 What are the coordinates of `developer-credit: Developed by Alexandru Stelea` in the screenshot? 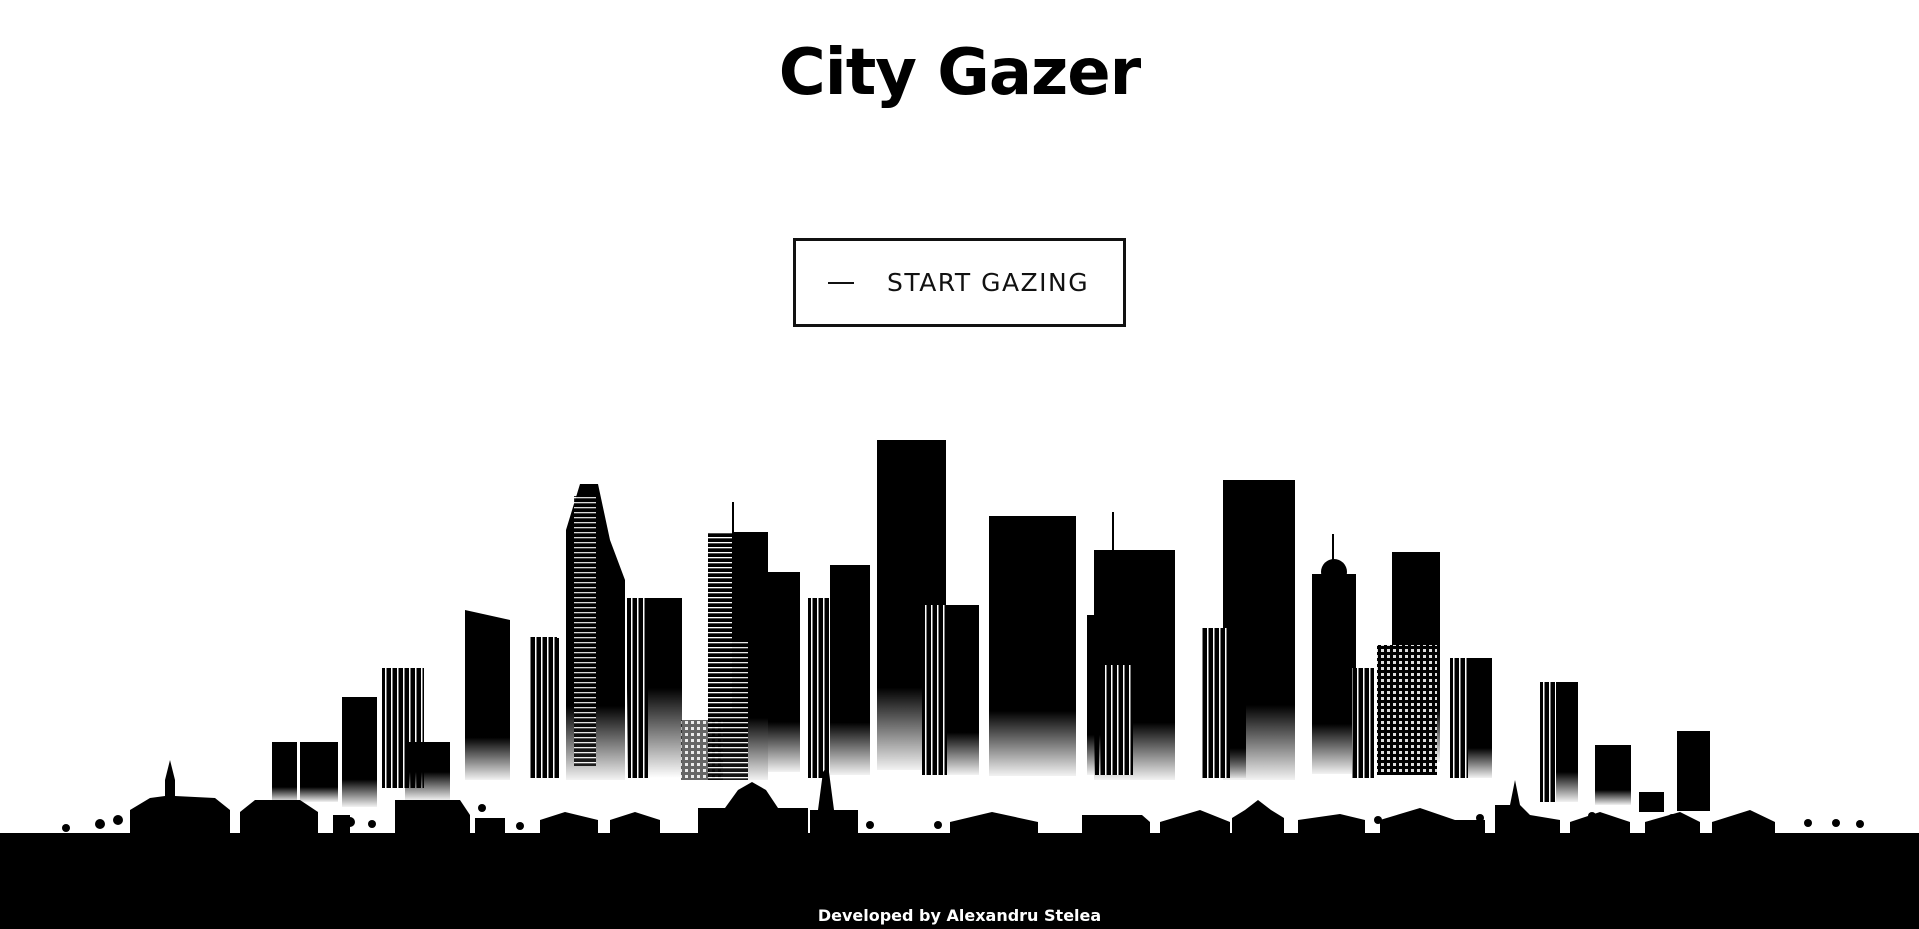 It's located at (959, 915).